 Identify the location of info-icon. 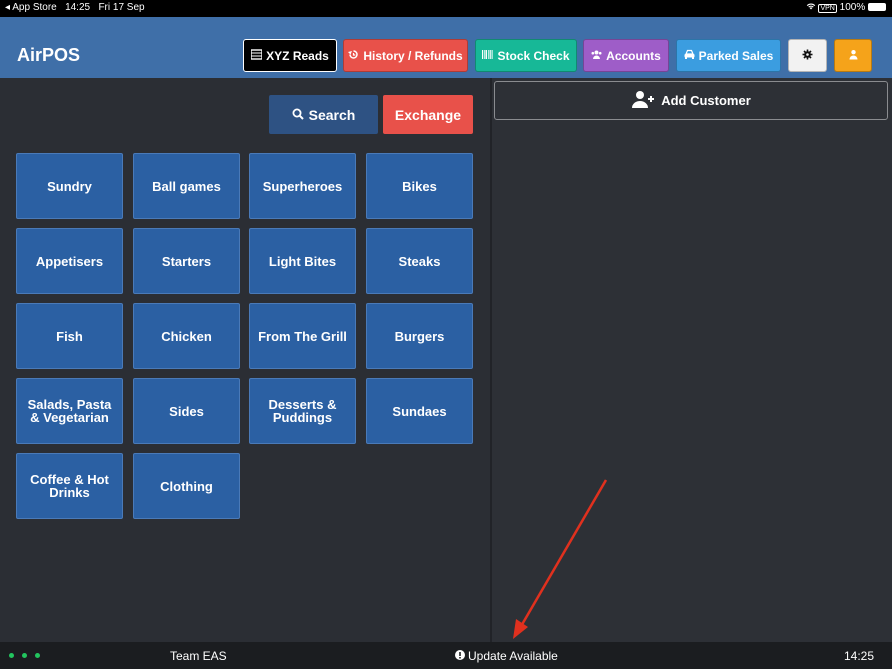
(460, 656).